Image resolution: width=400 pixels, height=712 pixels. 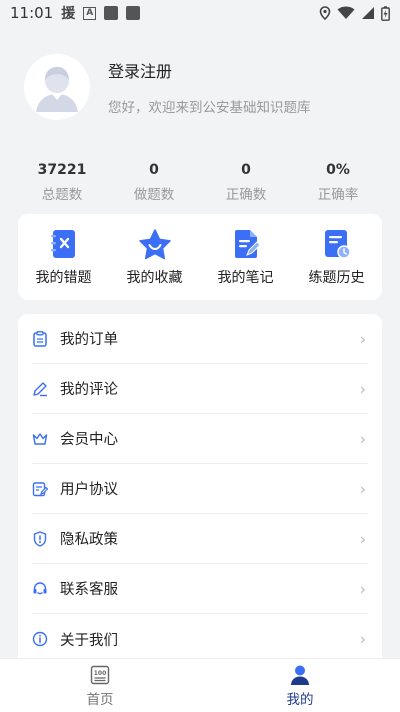 What do you see at coordinates (62, 195) in the screenshot?
I see `stat-label: 总题数` at bounding box center [62, 195].